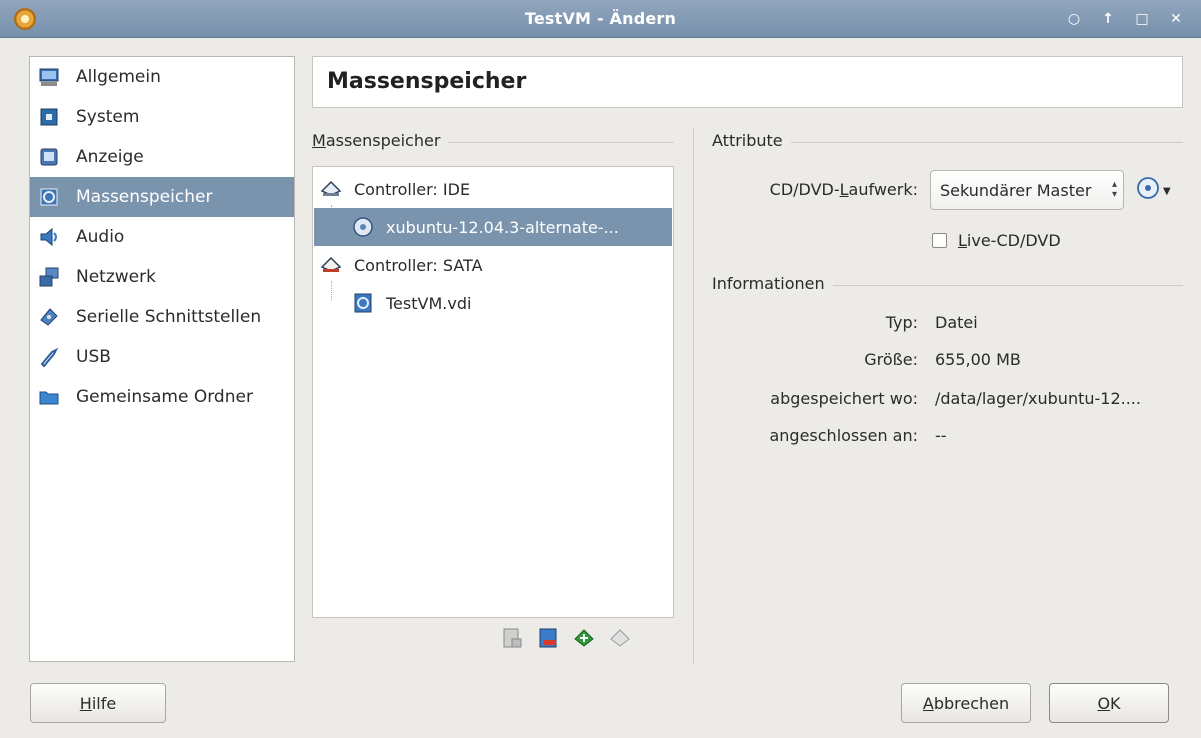  I want to click on chip-icon, so click(49, 117).